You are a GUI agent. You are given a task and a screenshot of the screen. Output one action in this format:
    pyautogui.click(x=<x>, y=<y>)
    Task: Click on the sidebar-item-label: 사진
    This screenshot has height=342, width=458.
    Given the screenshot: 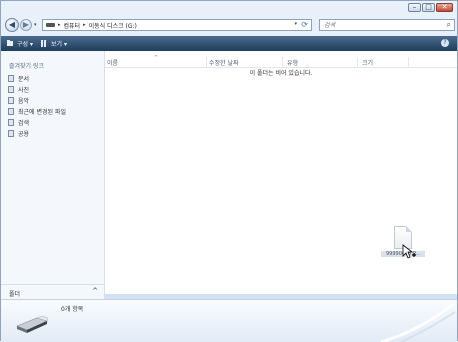 What is the action you would take?
    pyautogui.click(x=24, y=90)
    